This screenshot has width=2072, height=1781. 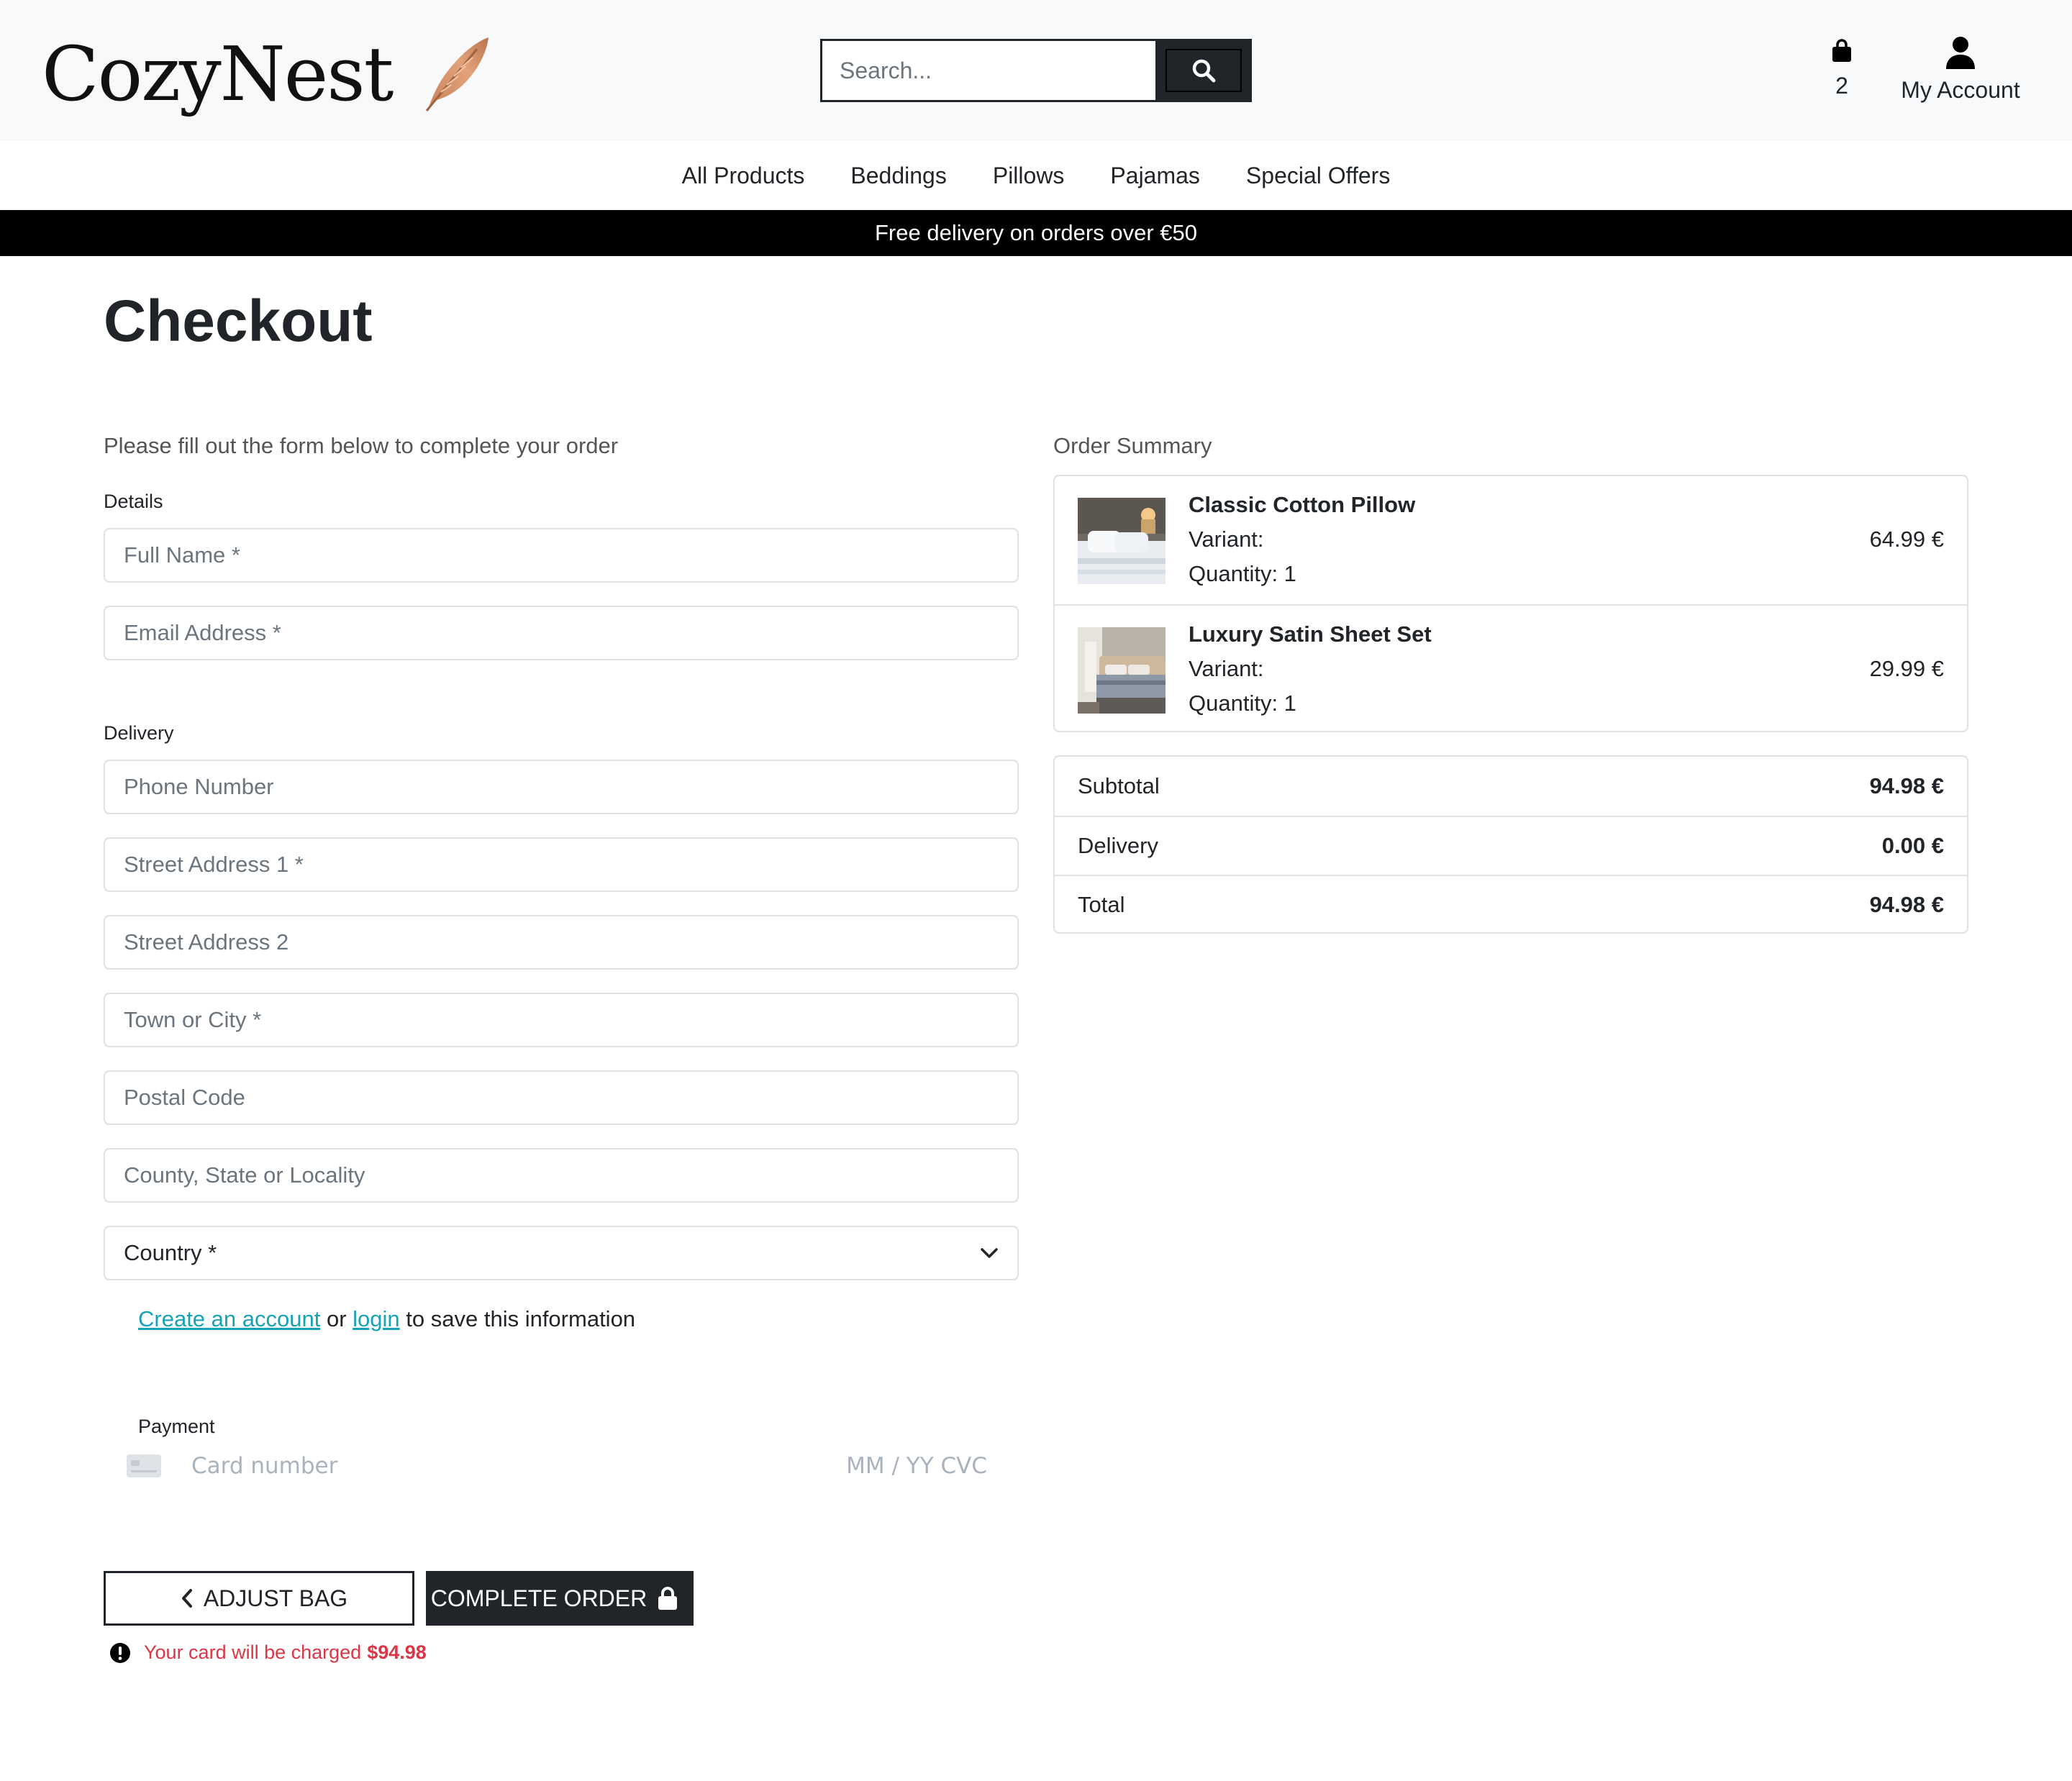 I want to click on county-input, so click(x=561, y=1175).